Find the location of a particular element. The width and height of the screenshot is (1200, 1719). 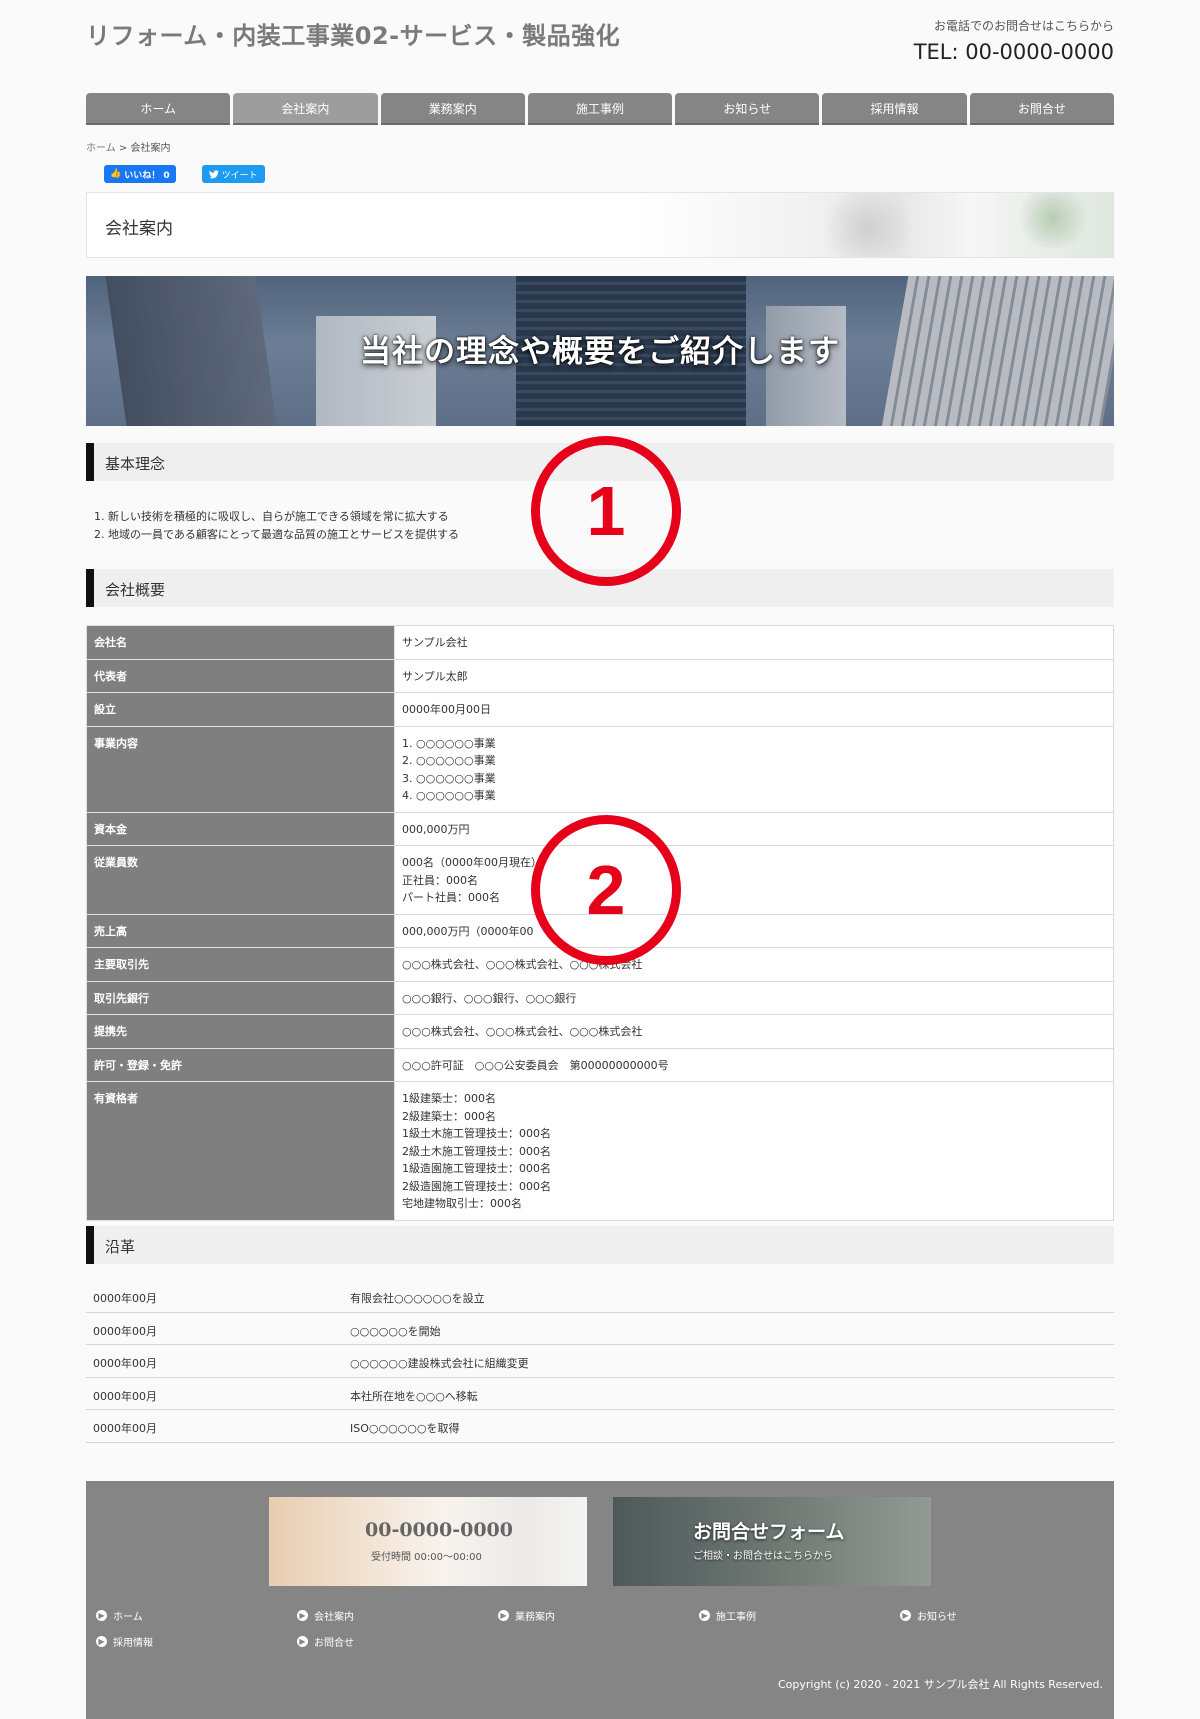

history-heading: 沿革 is located at coordinates (120, 1247).